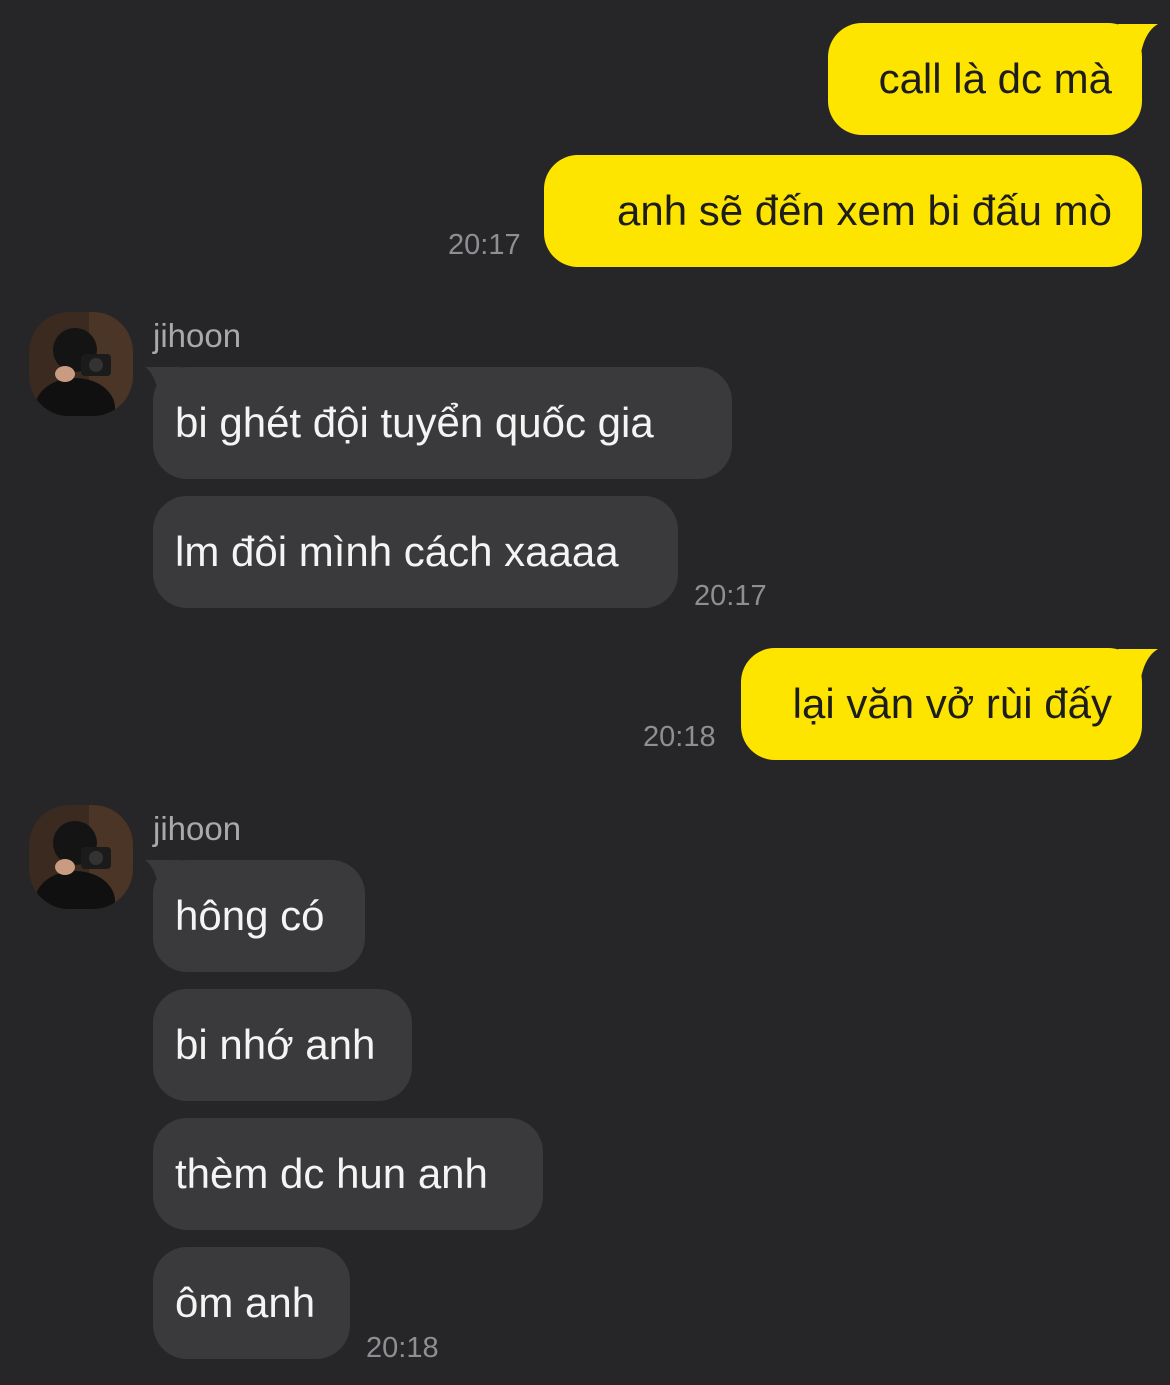  I want to click on message-bubble-outgoing: anh sẽ đến xem bi đấu mò, so click(843, 211).